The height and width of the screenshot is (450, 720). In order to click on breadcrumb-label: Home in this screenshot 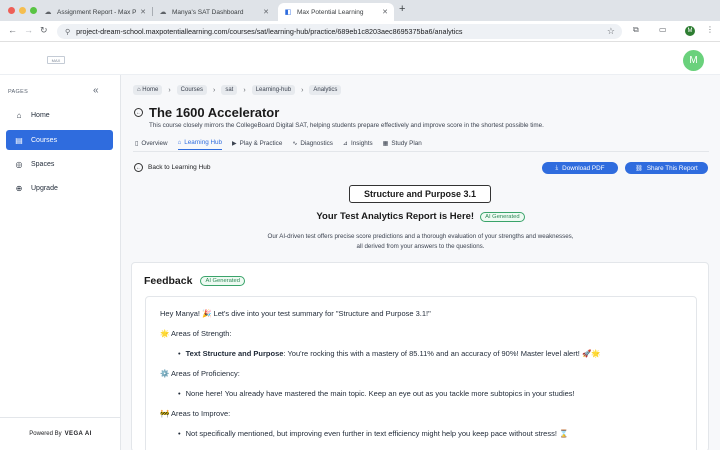, I will do `click(150, 90)`.